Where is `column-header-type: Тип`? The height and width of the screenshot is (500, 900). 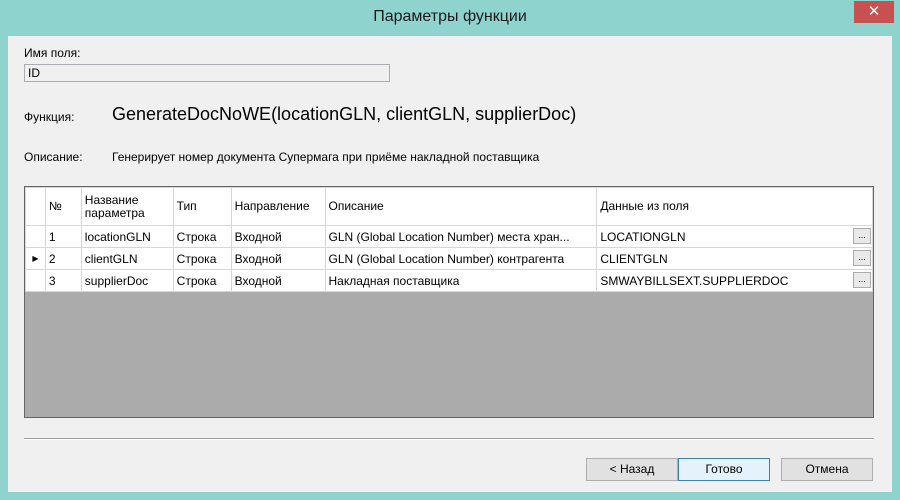
column-header-type: Тип is located at coordinates (202, 206).